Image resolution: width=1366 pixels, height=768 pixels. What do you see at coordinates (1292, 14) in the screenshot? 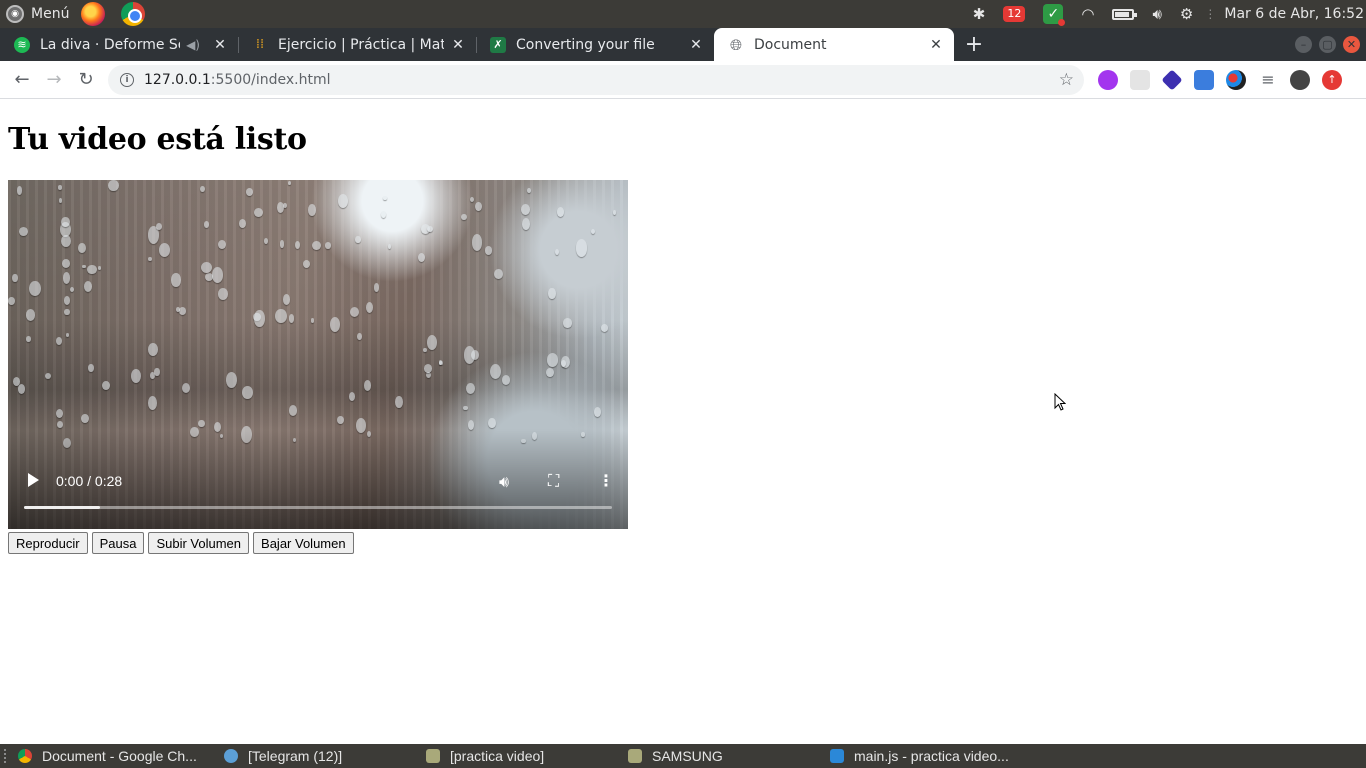
I see `system-clock: Mar 6 de Abr, 16:52` at bounding box center [1292, 14].